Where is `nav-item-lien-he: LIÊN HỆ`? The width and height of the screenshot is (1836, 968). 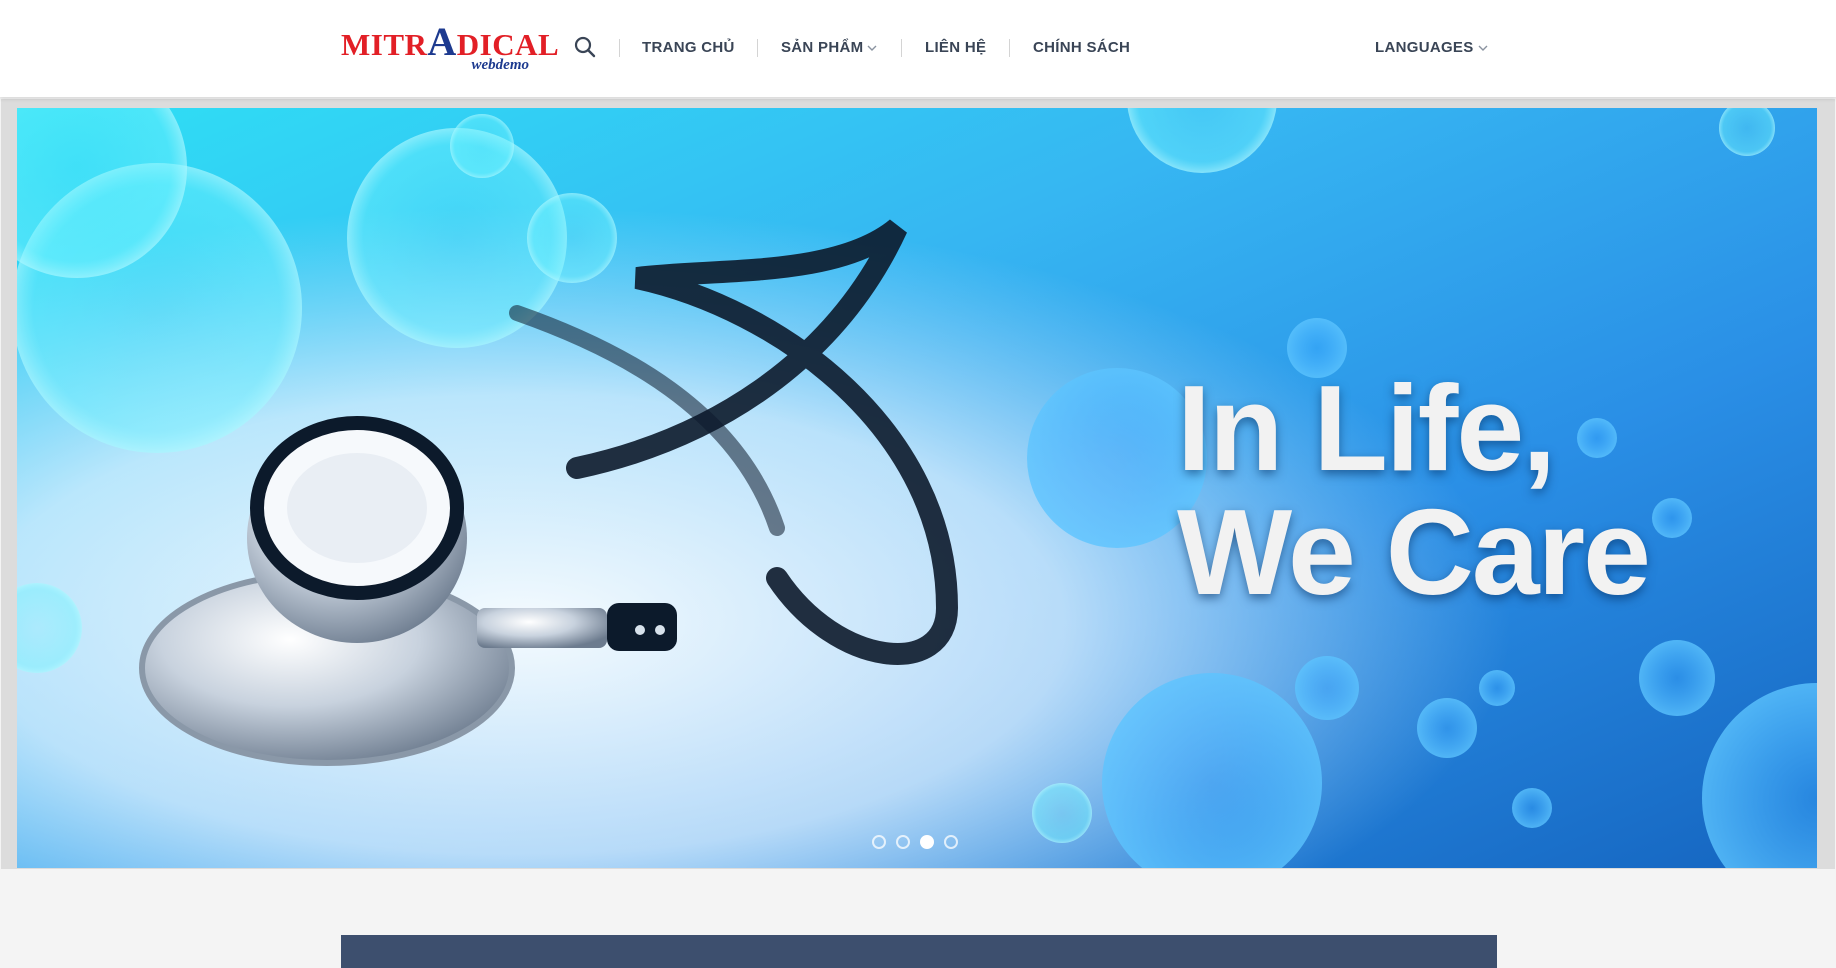
nav-item-lien-he: LIÊN HỆ is located at coordinates (955, 48).